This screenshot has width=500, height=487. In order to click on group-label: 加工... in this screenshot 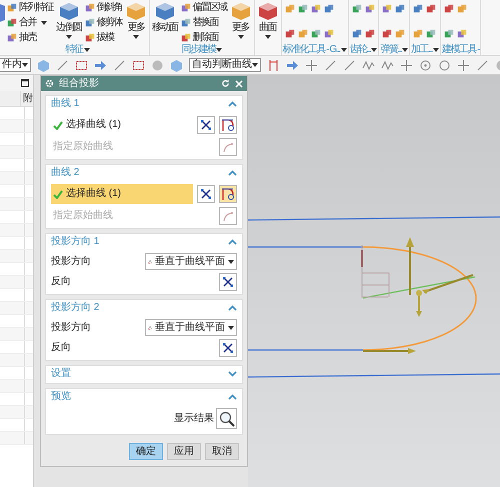, I will do `click(421, 49)`.